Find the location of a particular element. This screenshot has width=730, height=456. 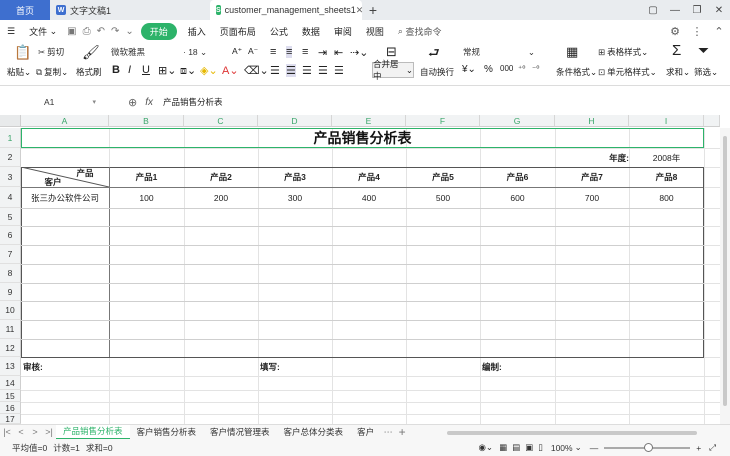

table-style-button: ⊞ 表格样式 ⌄ is located at coordinates (623, 52).